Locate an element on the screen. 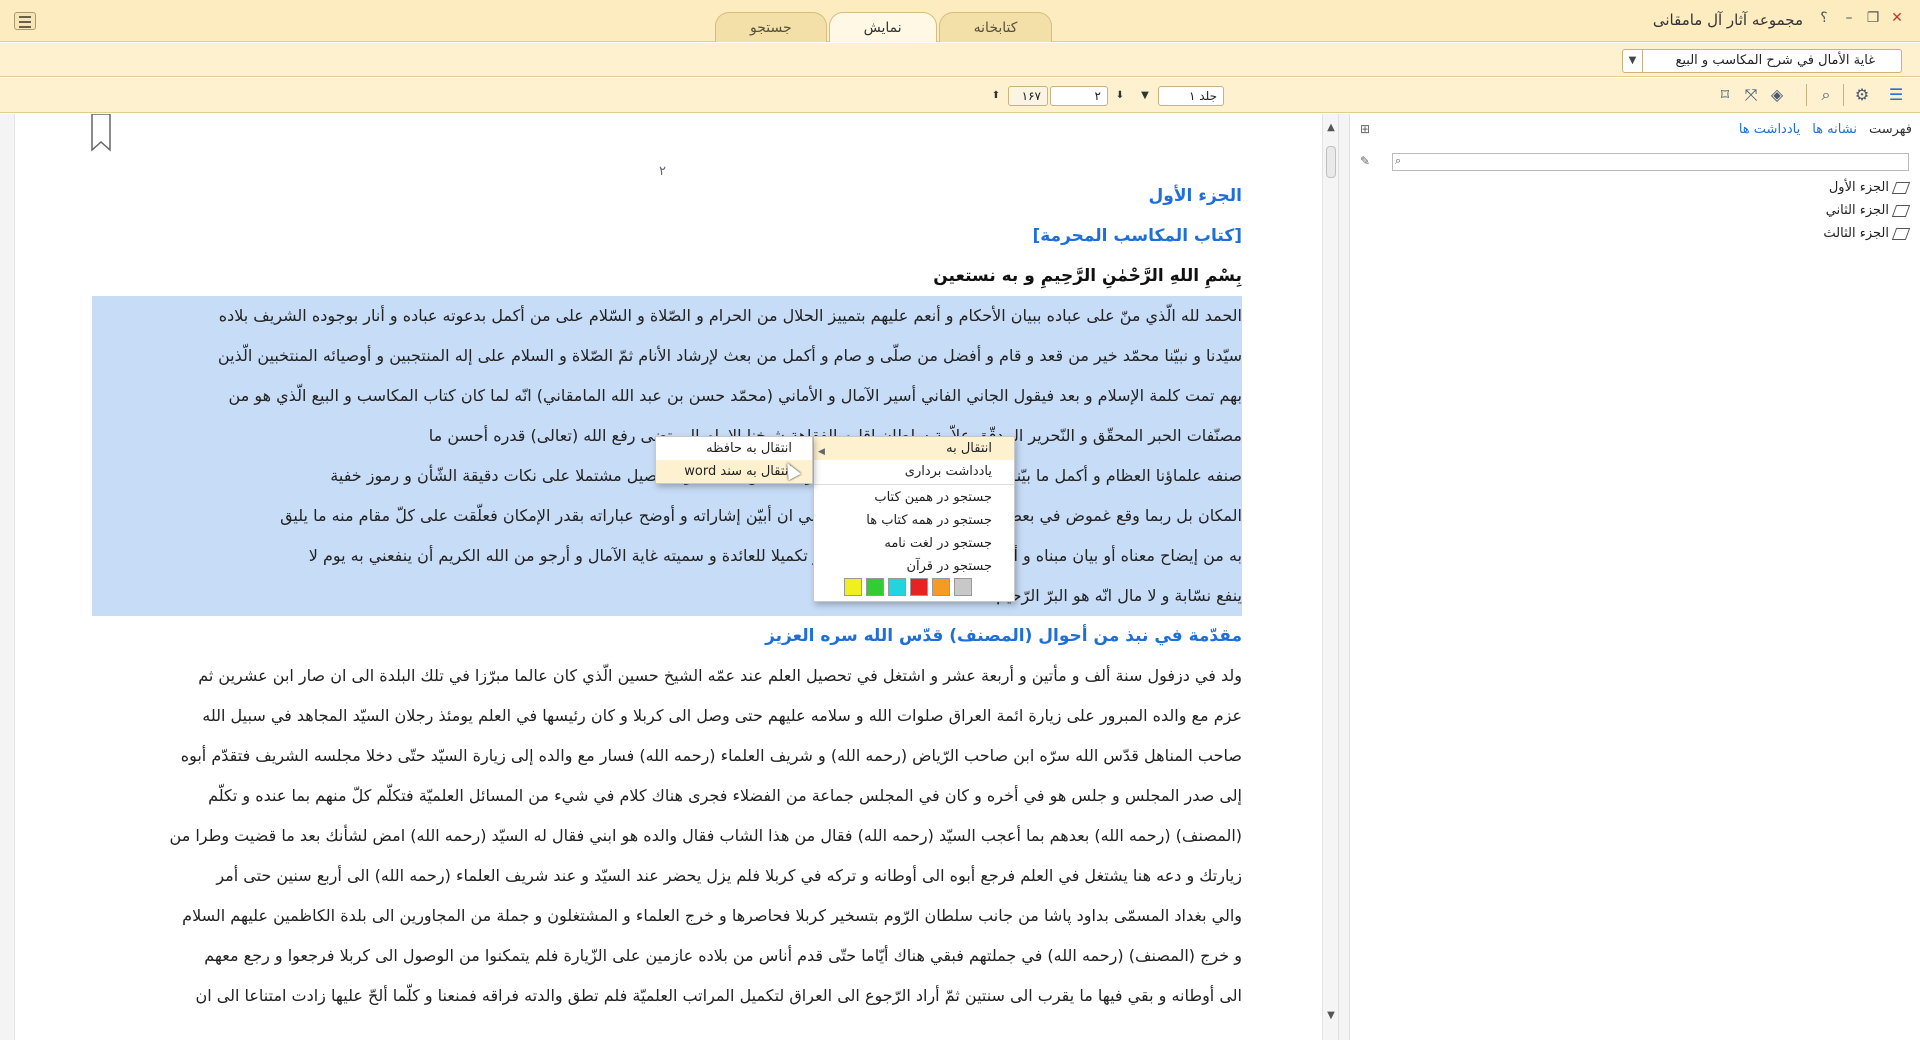 The height and width of the screenshot is (1040, 1920). menu-item-search-dictionary: جستجو در لغت نامه is located at coordinates (914, 543).